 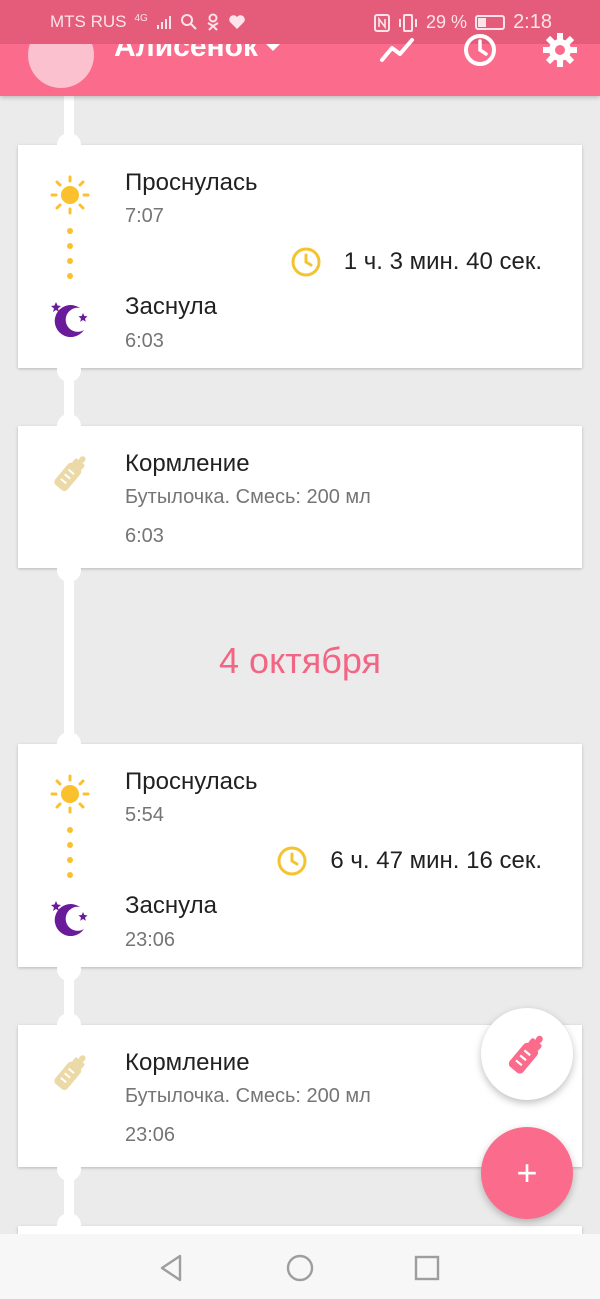 What do you see at coordinates (300, 660) in the screenshot?
I see `date-header: 4 октября` at bounding box center [300, 660].